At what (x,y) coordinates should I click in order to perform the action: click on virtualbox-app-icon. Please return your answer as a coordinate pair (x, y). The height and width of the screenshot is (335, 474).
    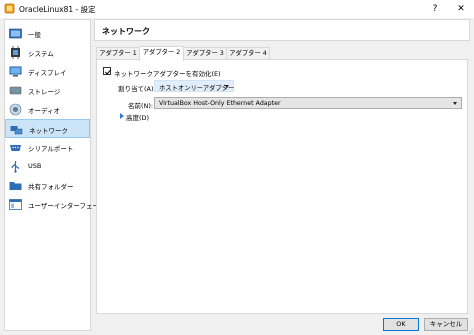
    Looking at the image, I should click on (9, 8).